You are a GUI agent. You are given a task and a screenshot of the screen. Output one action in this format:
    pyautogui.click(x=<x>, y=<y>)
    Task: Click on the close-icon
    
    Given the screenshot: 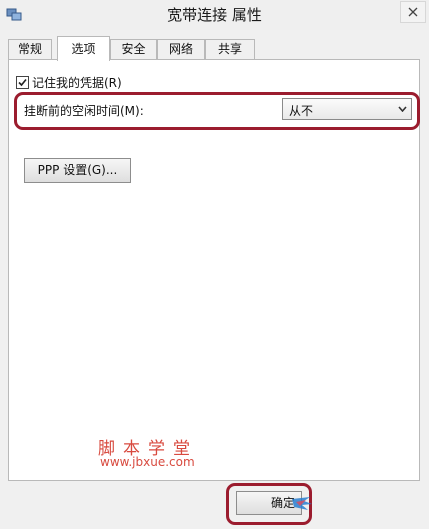 What is the action you would take?
    pyautogui.click(x=413, y=12)
    